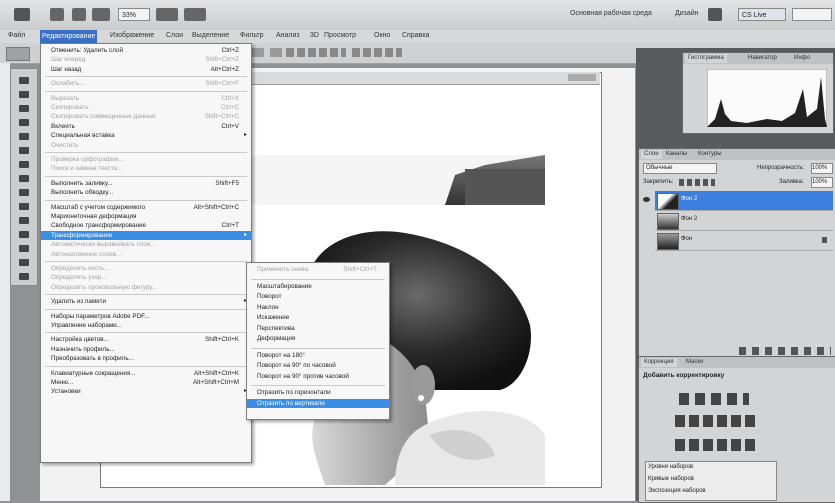 This screenshot has height=503, width=835. Describe the element at coordinates (224, 69) in the screenshot. I see `menu-item-shortcut: Alt+Ctrl+Z` at that location.